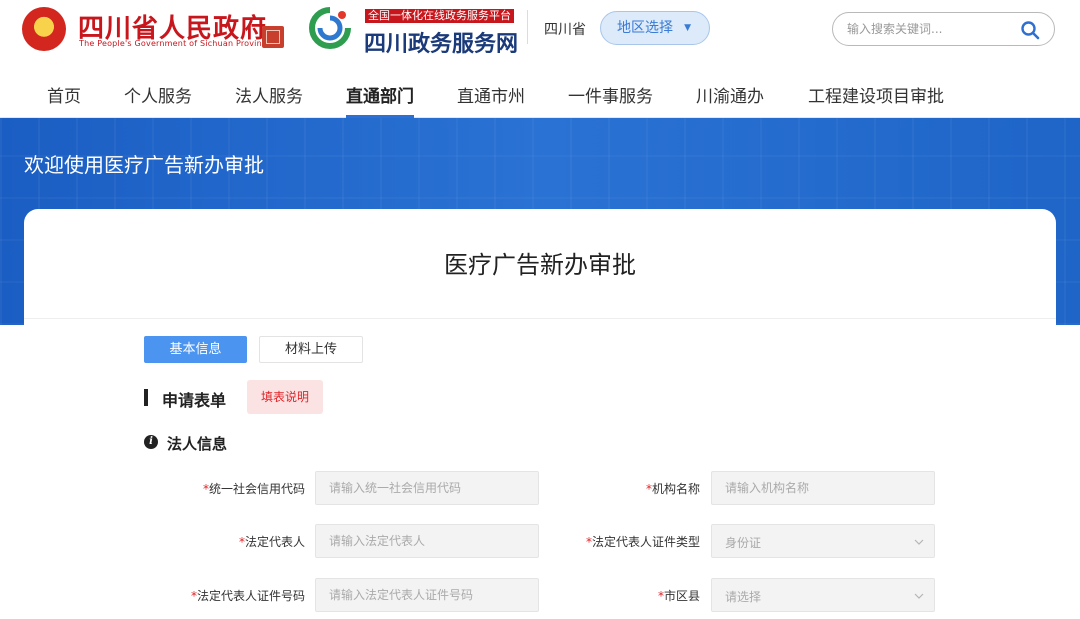 This screenshot has height=619, width=1080. I want to click on region-select-label: 地区选择, so click(645, 28).